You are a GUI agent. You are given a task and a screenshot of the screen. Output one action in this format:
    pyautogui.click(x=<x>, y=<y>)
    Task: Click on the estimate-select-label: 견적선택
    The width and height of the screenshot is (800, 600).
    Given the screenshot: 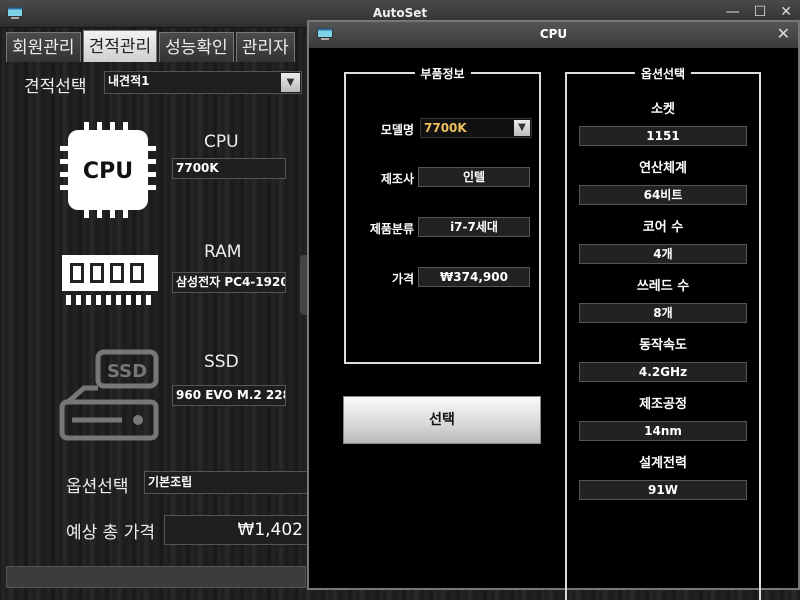 What is the action you would take?
    pyautogui.click(x=55, y=87)
    